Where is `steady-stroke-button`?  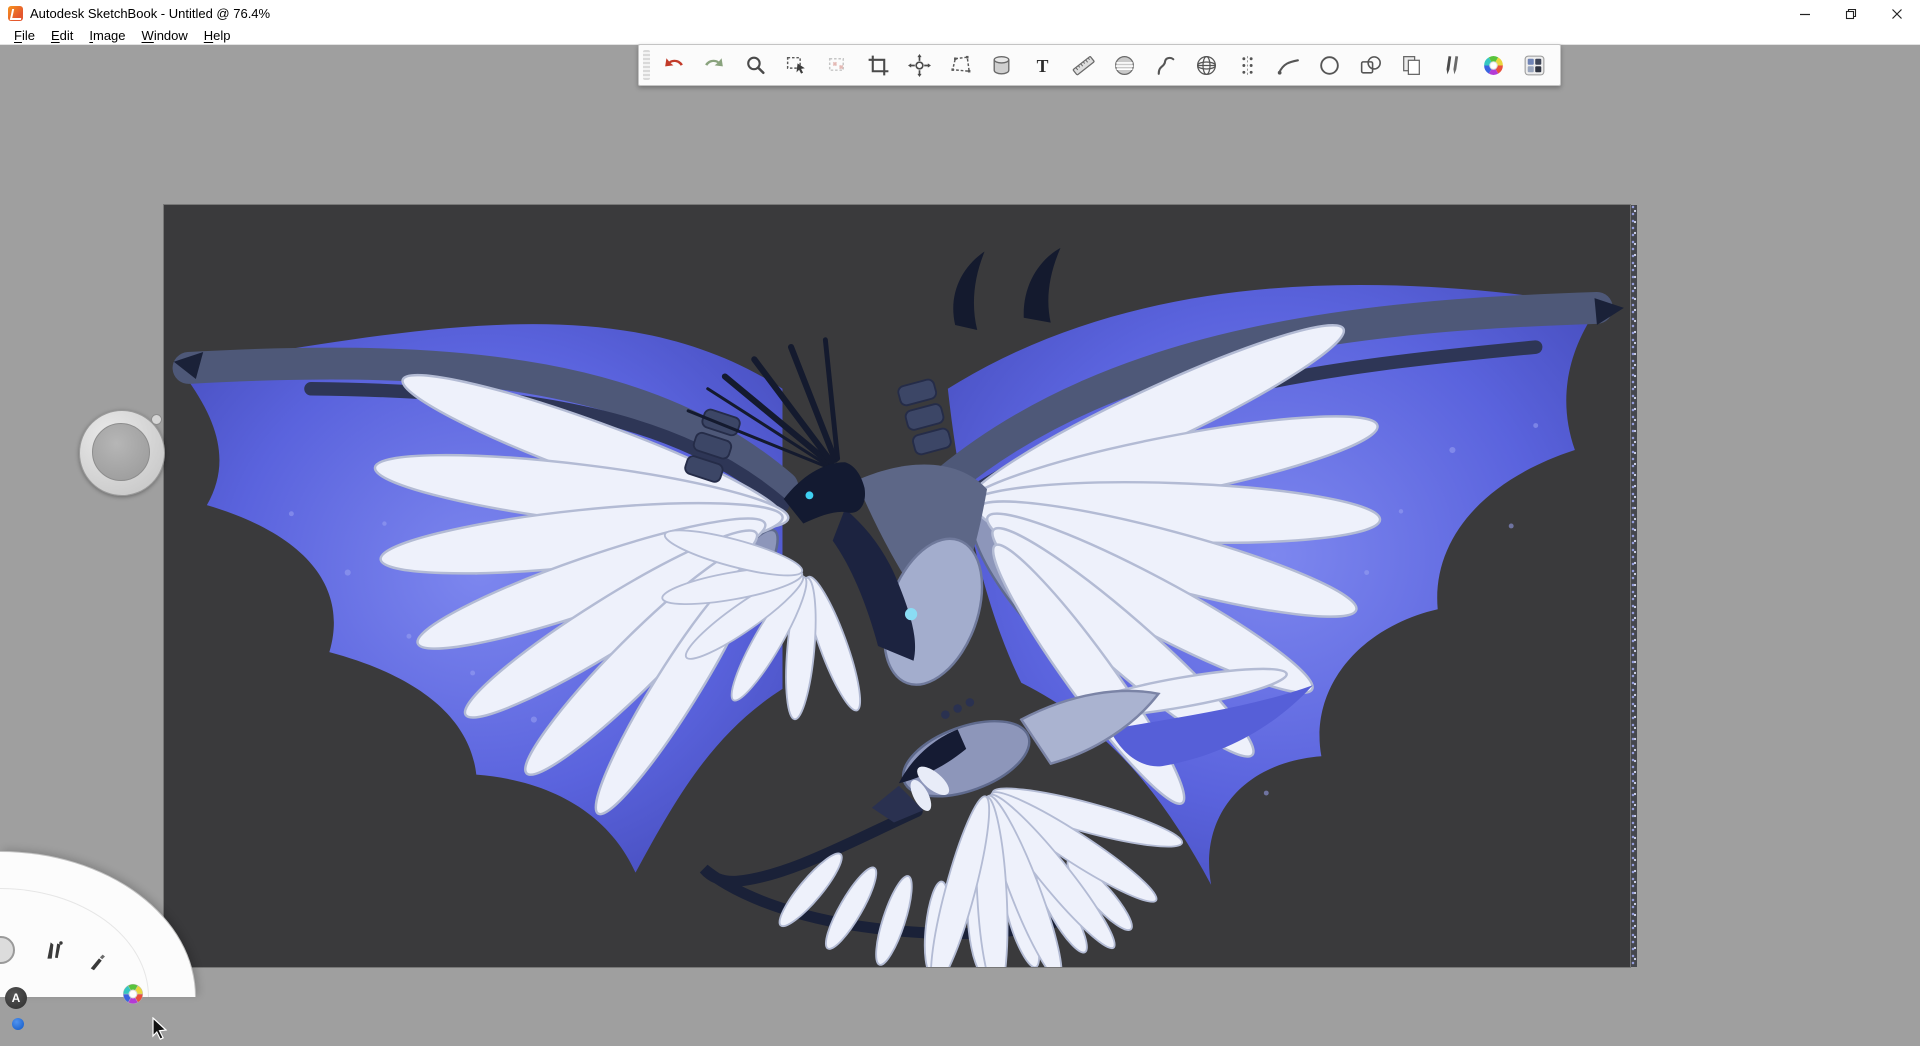
steady-stroke-button is located at coordinates (1288, 65).